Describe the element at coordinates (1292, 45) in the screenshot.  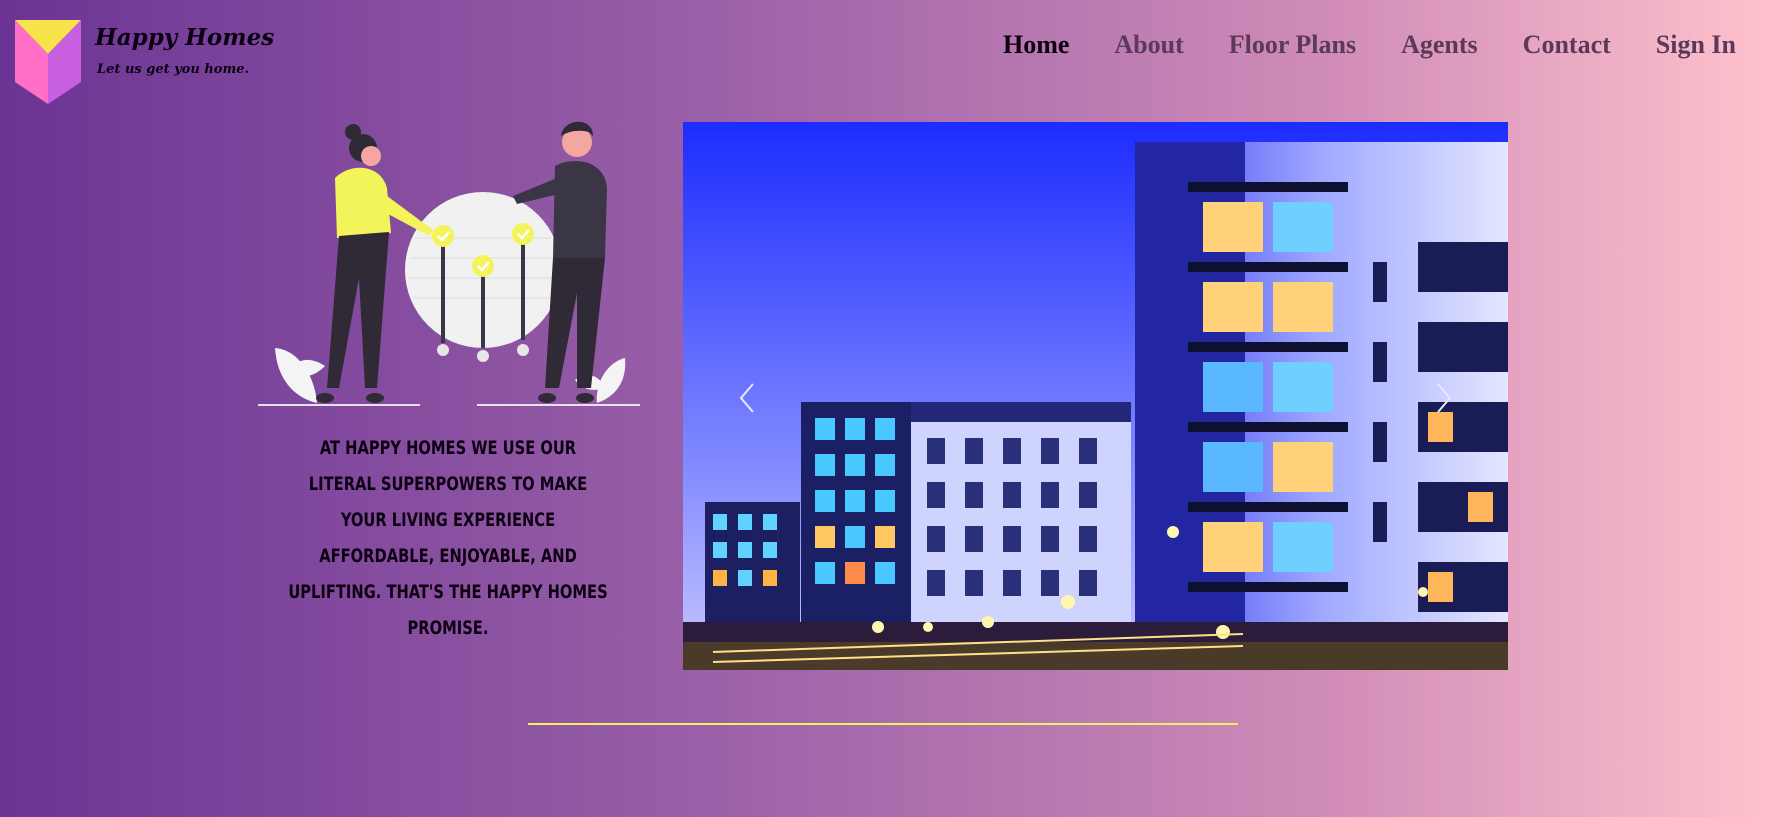
I see `nav-floor-plans: Floor Plans` at that location.